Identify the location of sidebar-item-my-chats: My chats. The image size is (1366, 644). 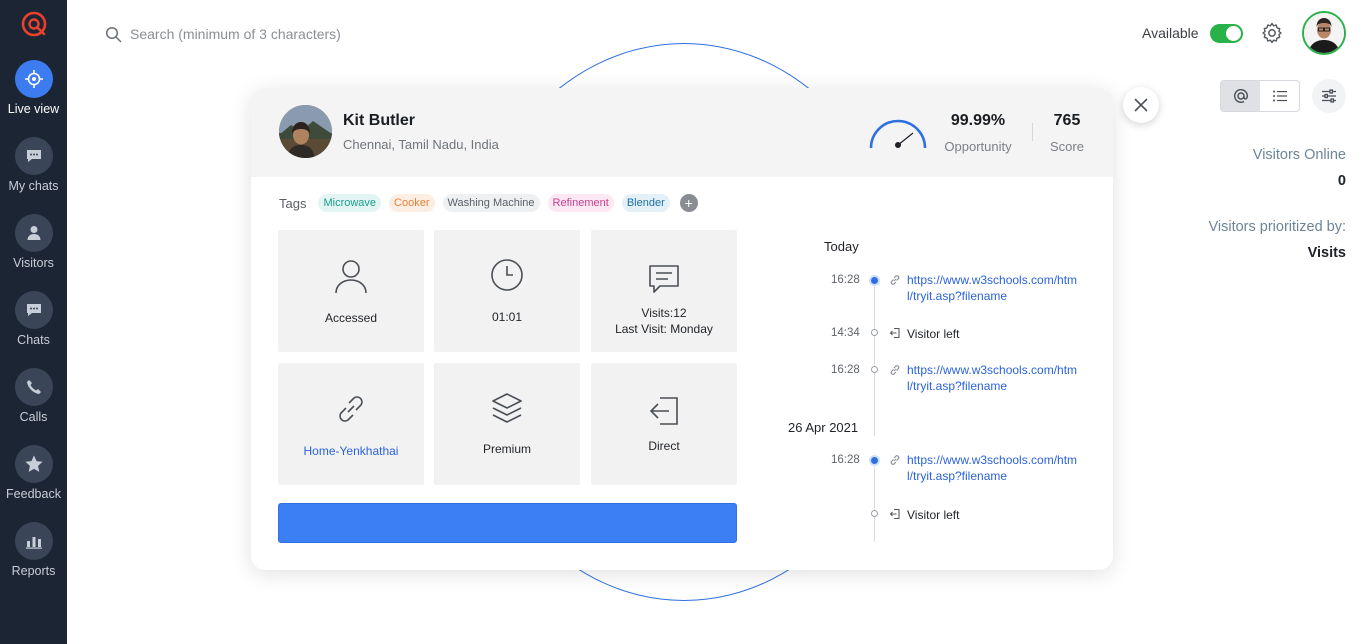
(33, 165).